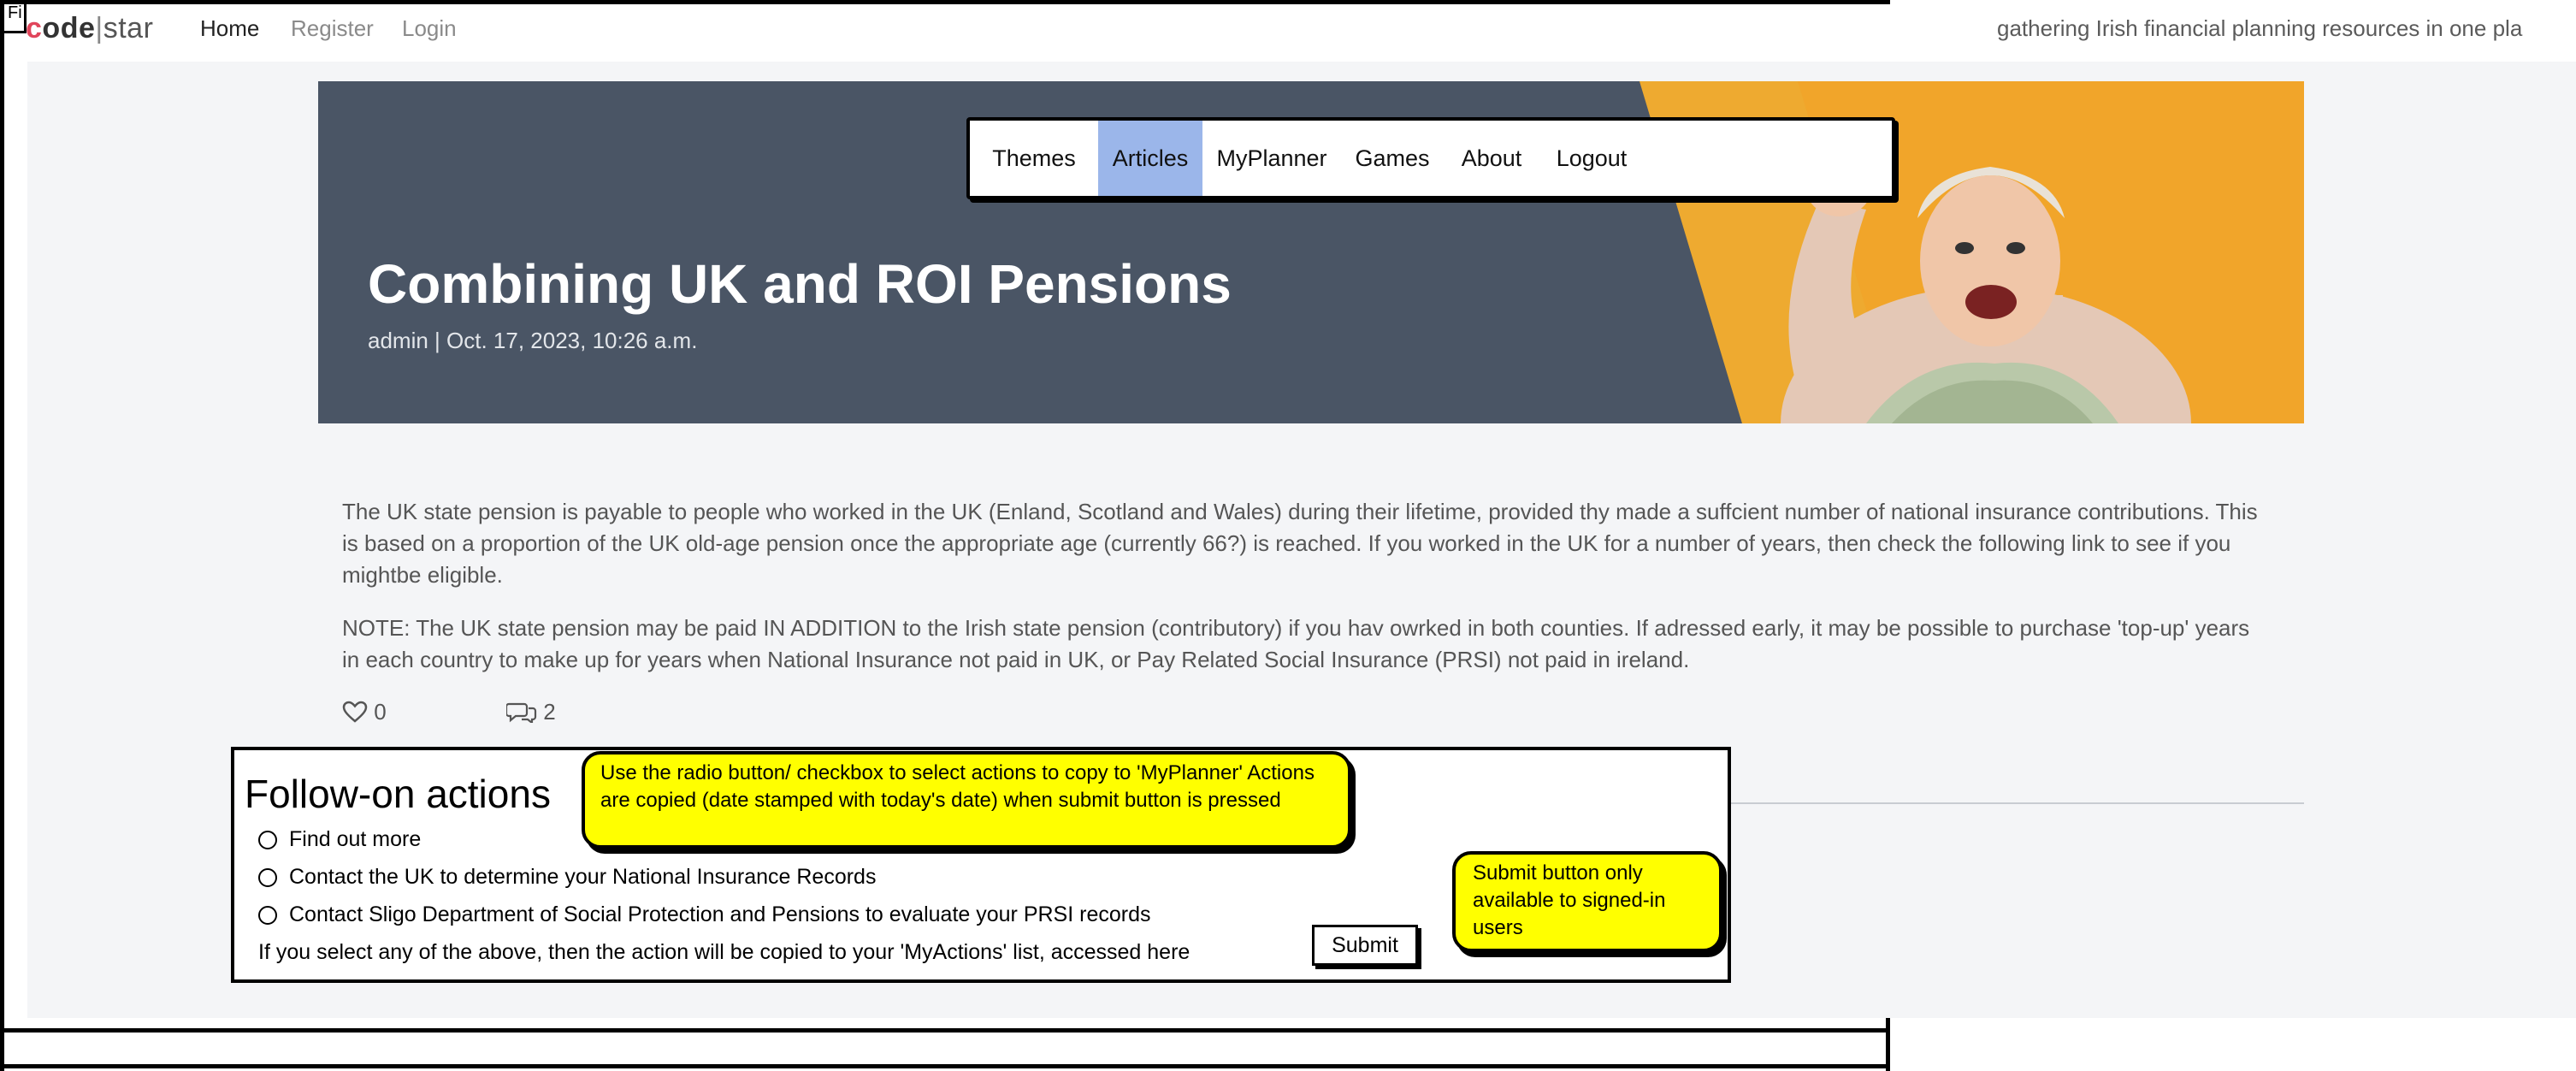 The width and height of the screenshot is (2576, 1071). I want to click on menu-item-myplanner: MyPlanner, so click(1271, 159).